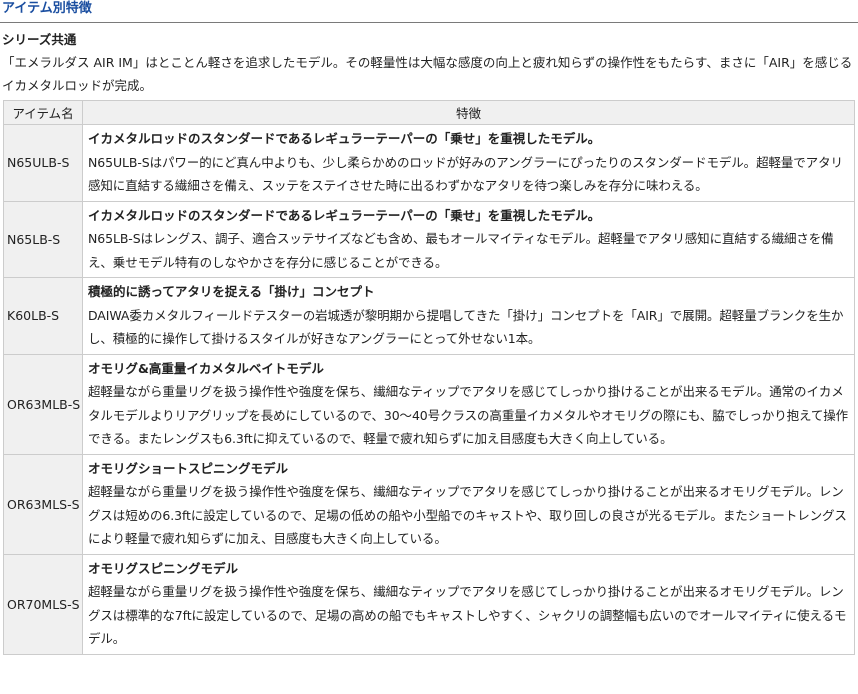 Image resolution: width=858 pixels, height=694 pixels. I want to click on item-name: OR70MLS-S, so click(43, 604).